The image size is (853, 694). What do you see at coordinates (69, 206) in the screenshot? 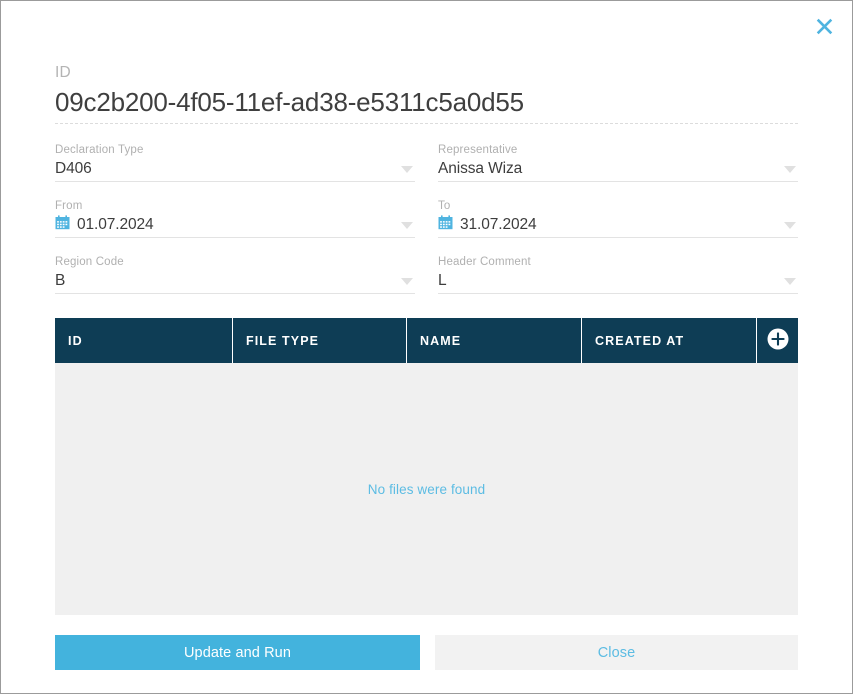
I see `field-label: From` at bounding box center [69, 206].